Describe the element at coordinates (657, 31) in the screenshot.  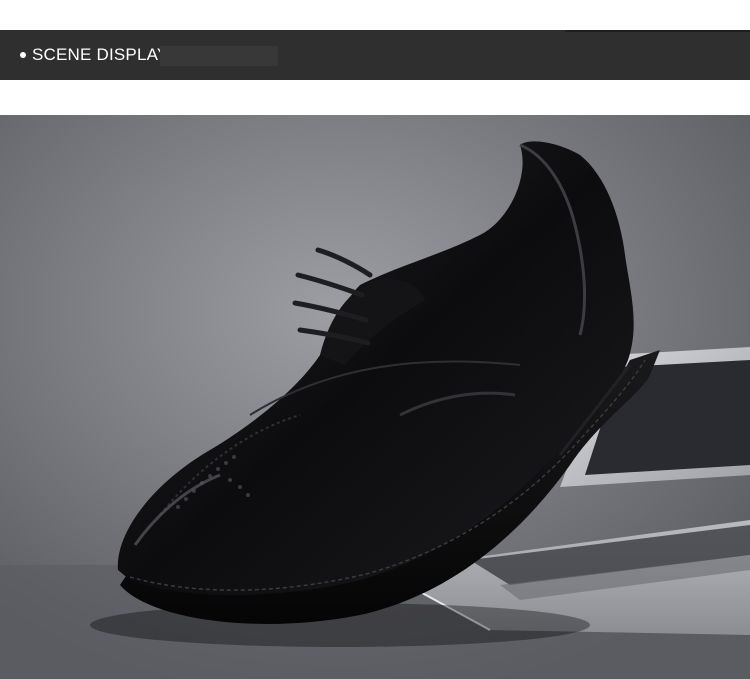
I see `header-top-edge` at that location.